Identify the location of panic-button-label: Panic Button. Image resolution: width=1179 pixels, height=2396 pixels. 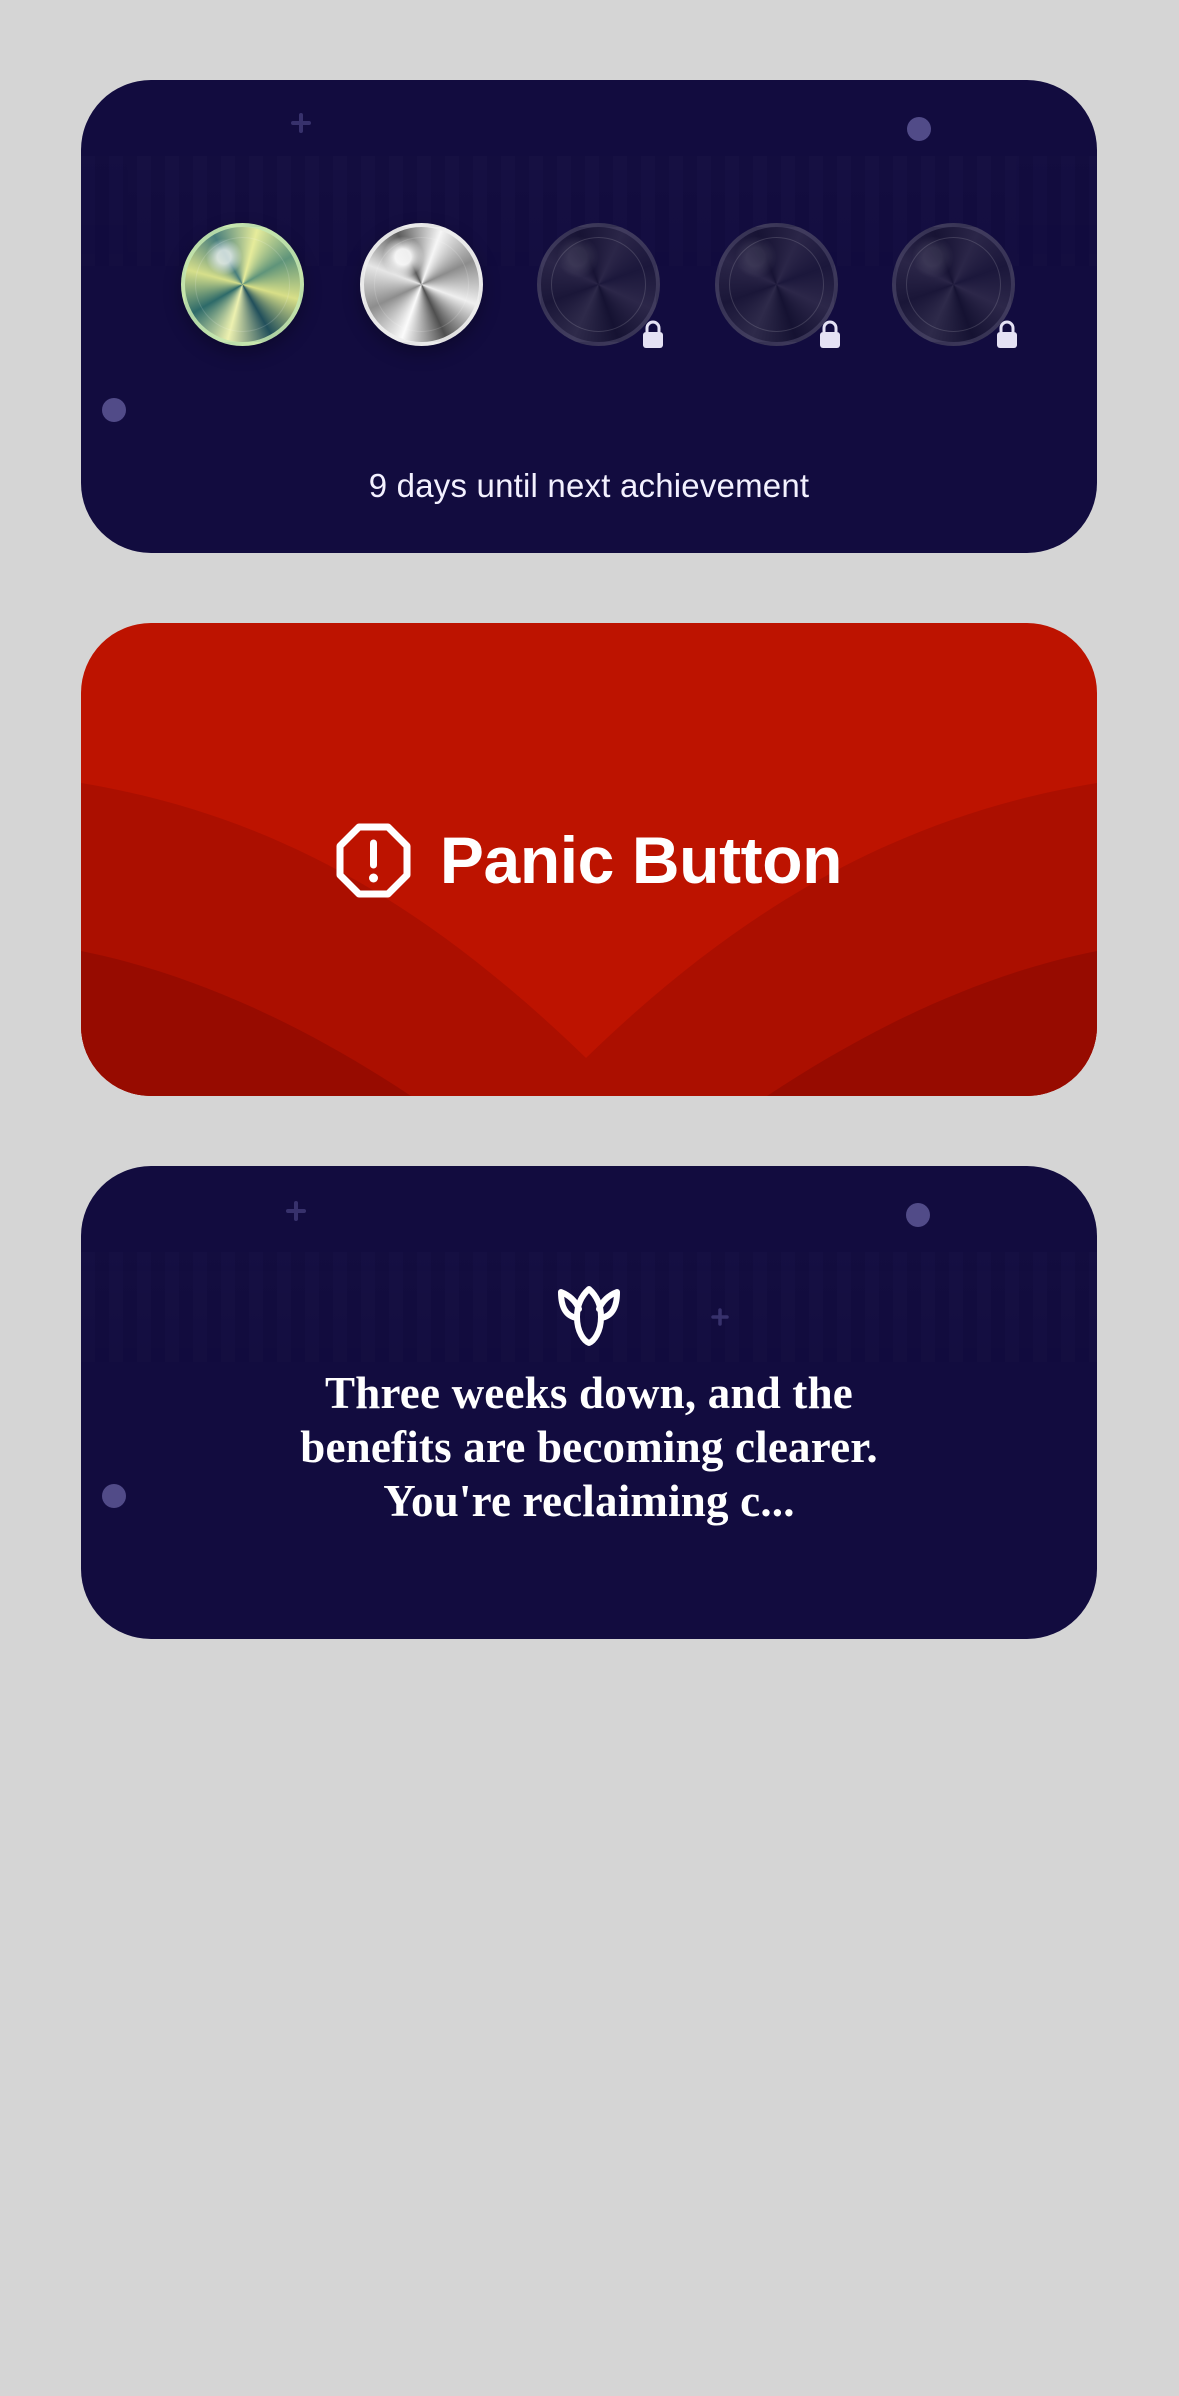
(641, 860).